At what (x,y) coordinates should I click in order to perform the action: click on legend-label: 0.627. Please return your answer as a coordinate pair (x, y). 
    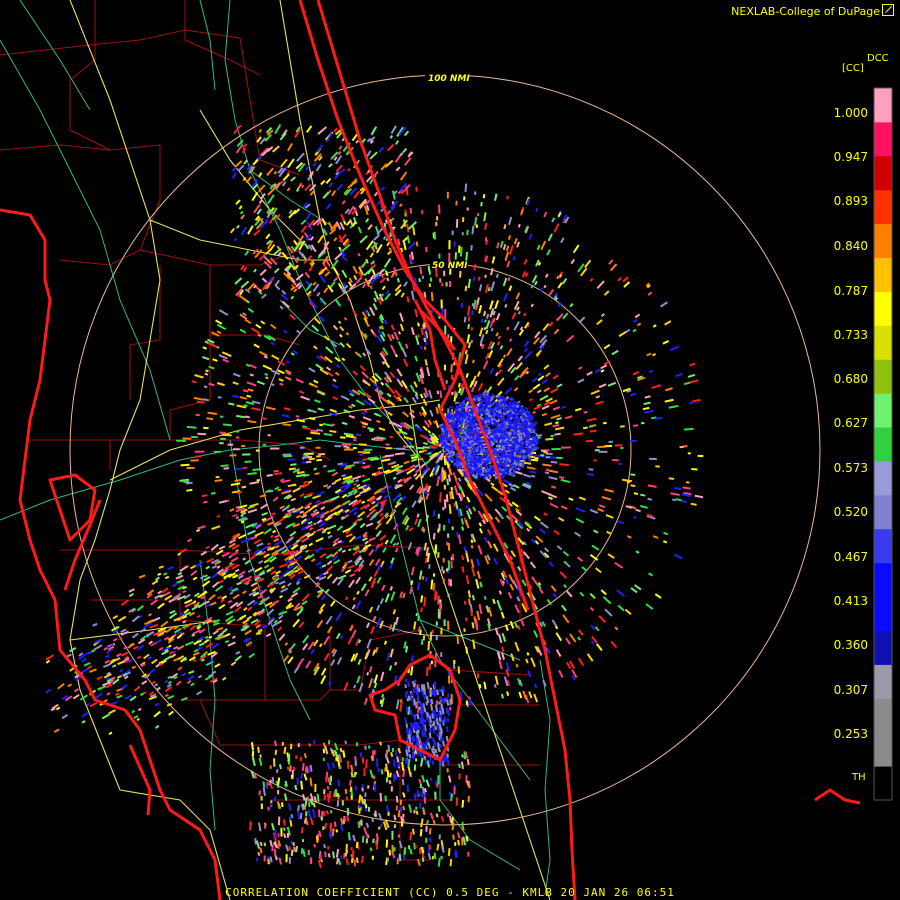
    Looking at the image, I should click on (850, 423).